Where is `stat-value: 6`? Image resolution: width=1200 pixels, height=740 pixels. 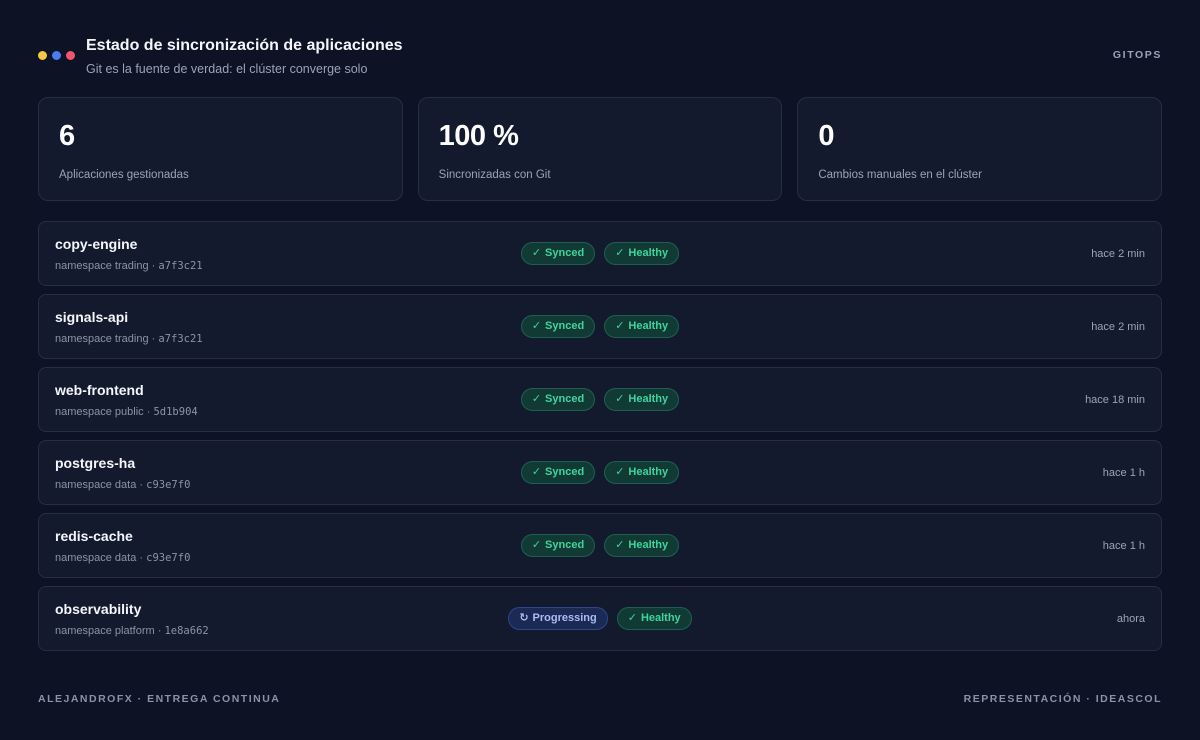
stat-value: 6 is located at coordinates (67, 136).